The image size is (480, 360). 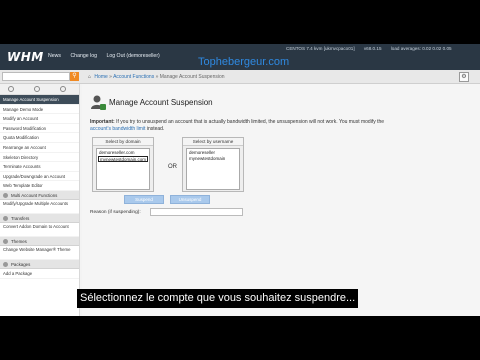 I want to click on note-end: instead., so click(x=155, y=129).